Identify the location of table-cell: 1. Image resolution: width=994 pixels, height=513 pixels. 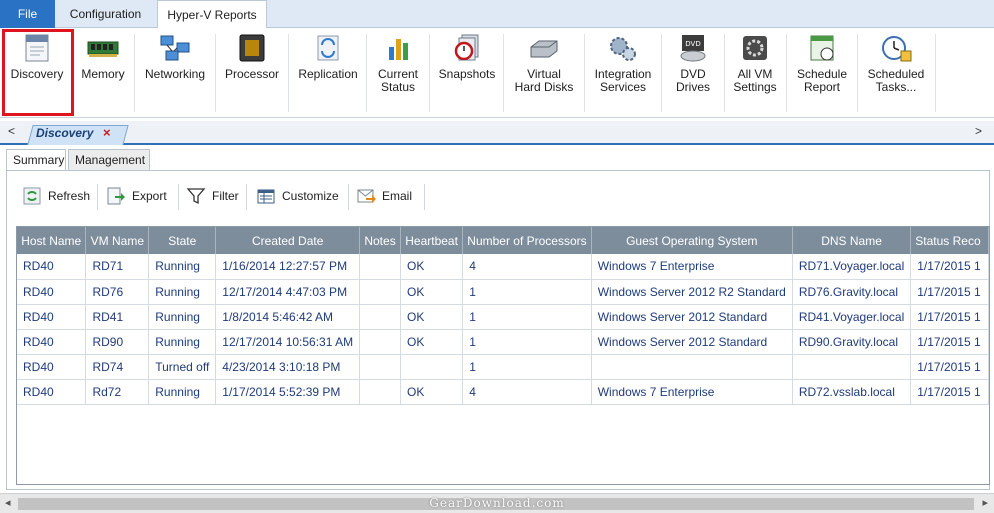
(527, 317).